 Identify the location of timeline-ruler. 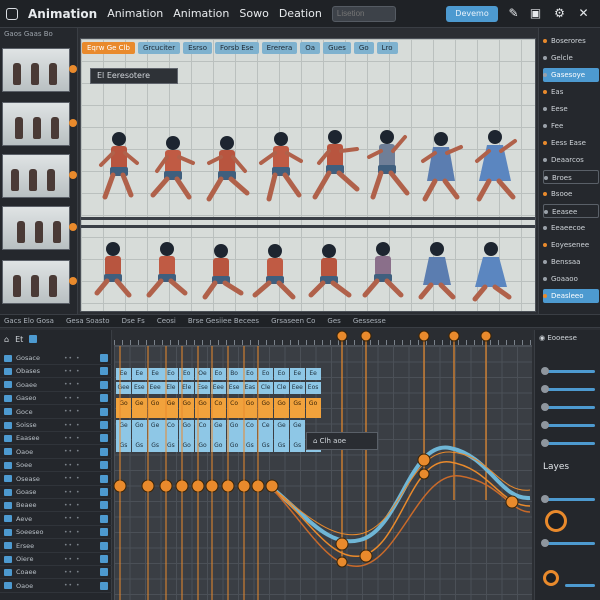
(323, 338).